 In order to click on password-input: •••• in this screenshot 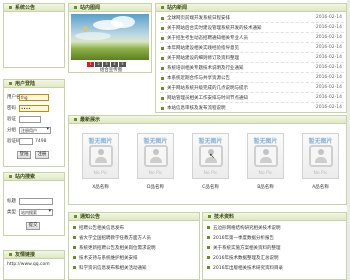, I will do `click(34, 108)`.